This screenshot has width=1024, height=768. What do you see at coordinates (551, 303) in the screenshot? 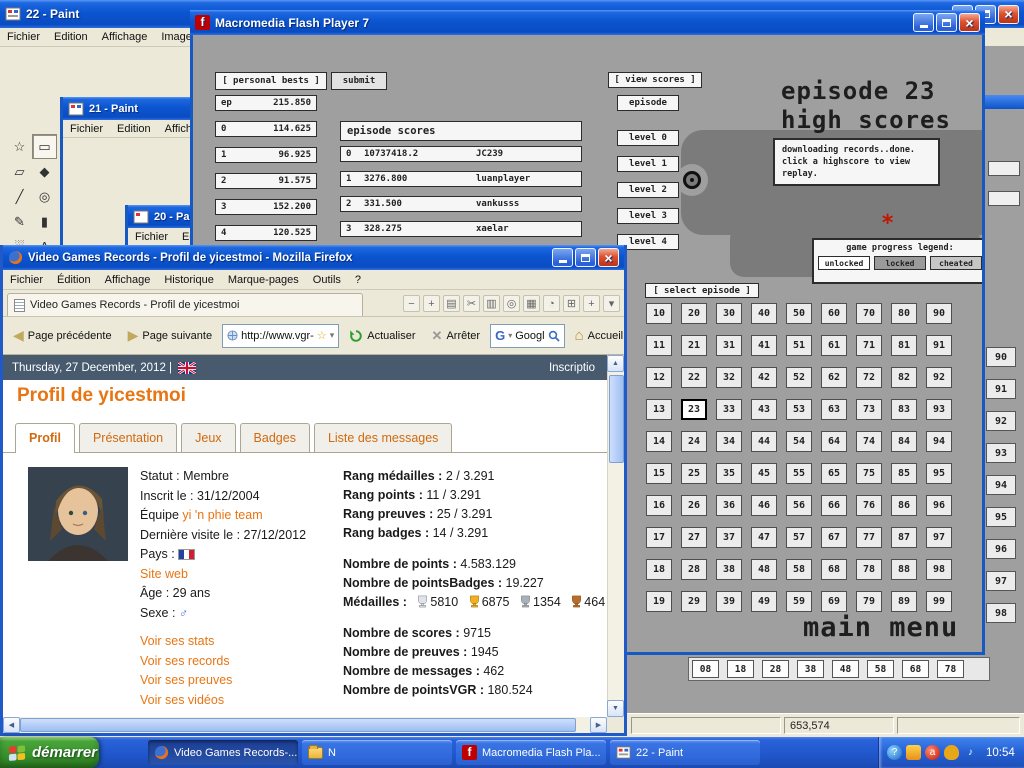
I see `ff-toolbar-icon: ◔` at bounding box center [551, 303].